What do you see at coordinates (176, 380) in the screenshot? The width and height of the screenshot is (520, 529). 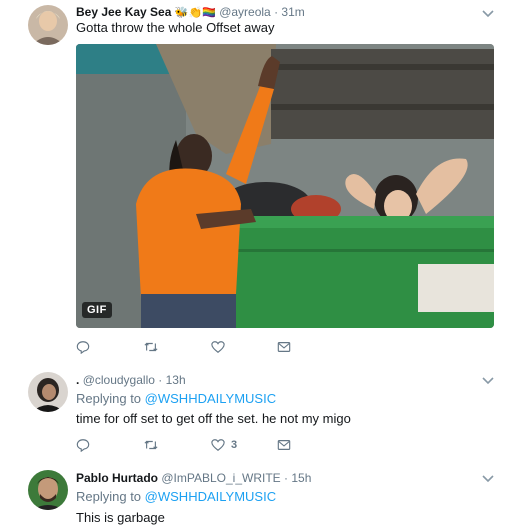 I see `timestamp: 13h` at bounding box center [176, 380].